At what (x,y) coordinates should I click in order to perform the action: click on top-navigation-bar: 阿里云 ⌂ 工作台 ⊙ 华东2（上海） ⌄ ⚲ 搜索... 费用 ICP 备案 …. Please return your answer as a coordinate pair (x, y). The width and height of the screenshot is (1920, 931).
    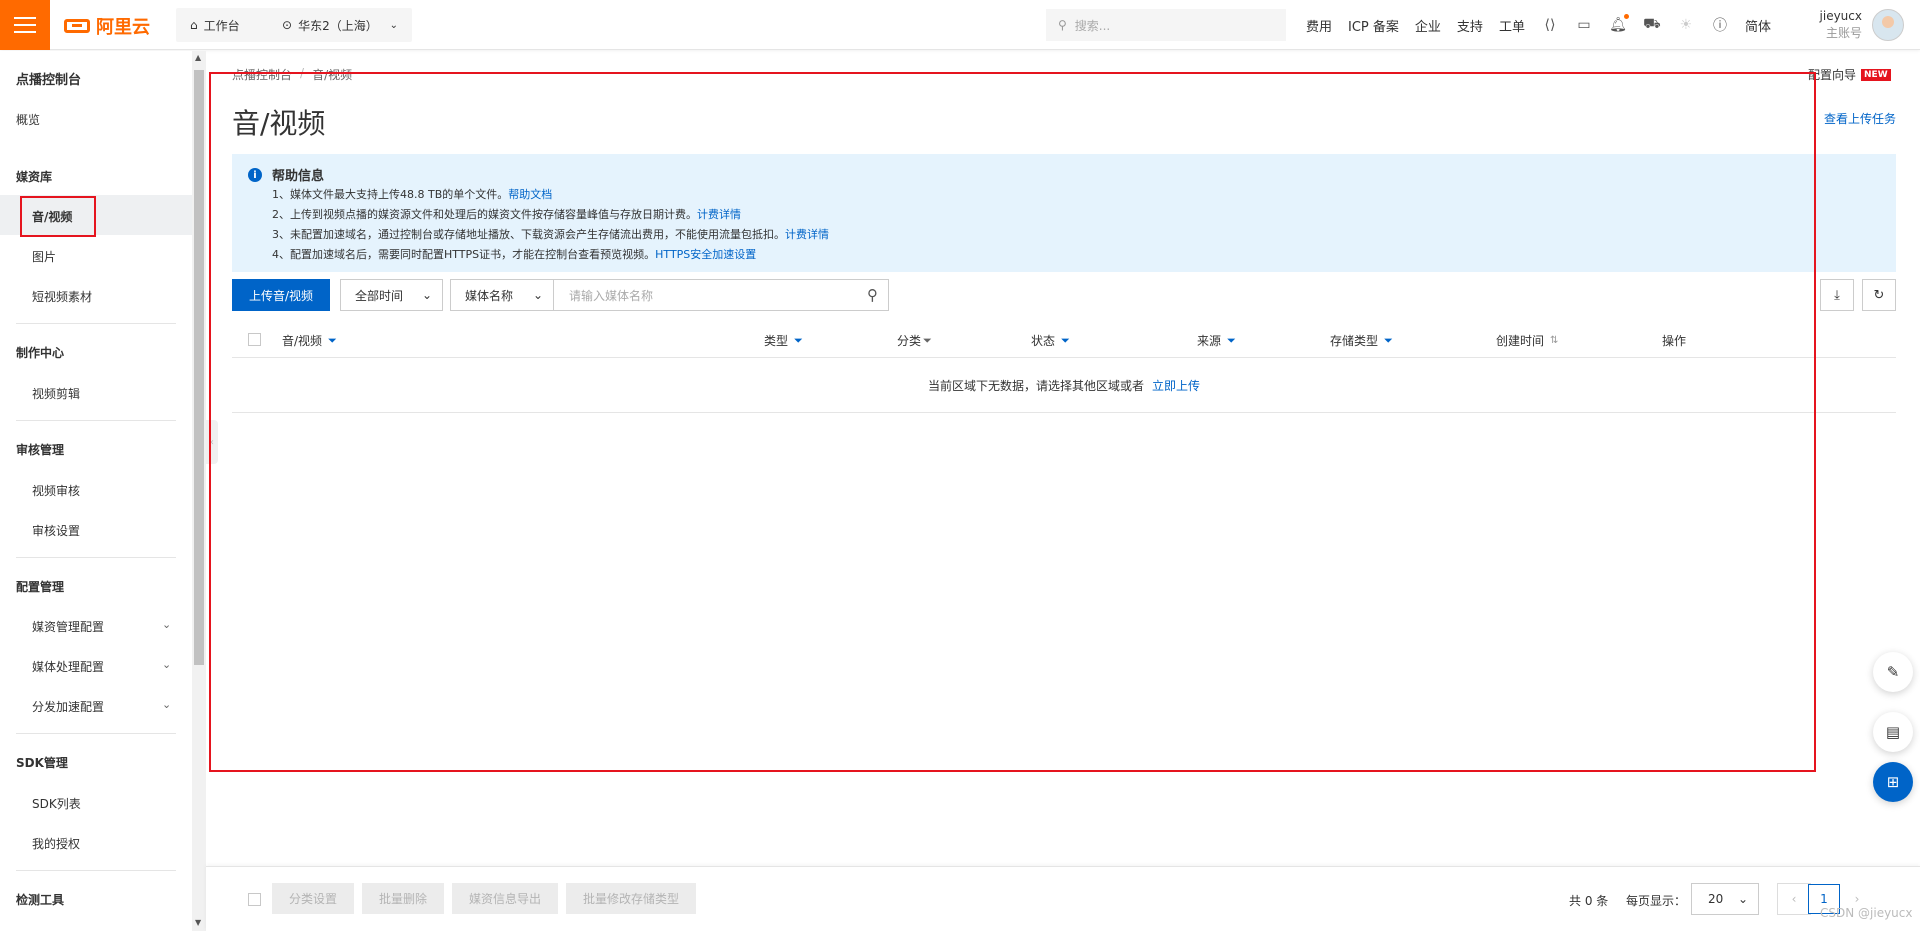
    Looking at the image, I should click on (960, 25).